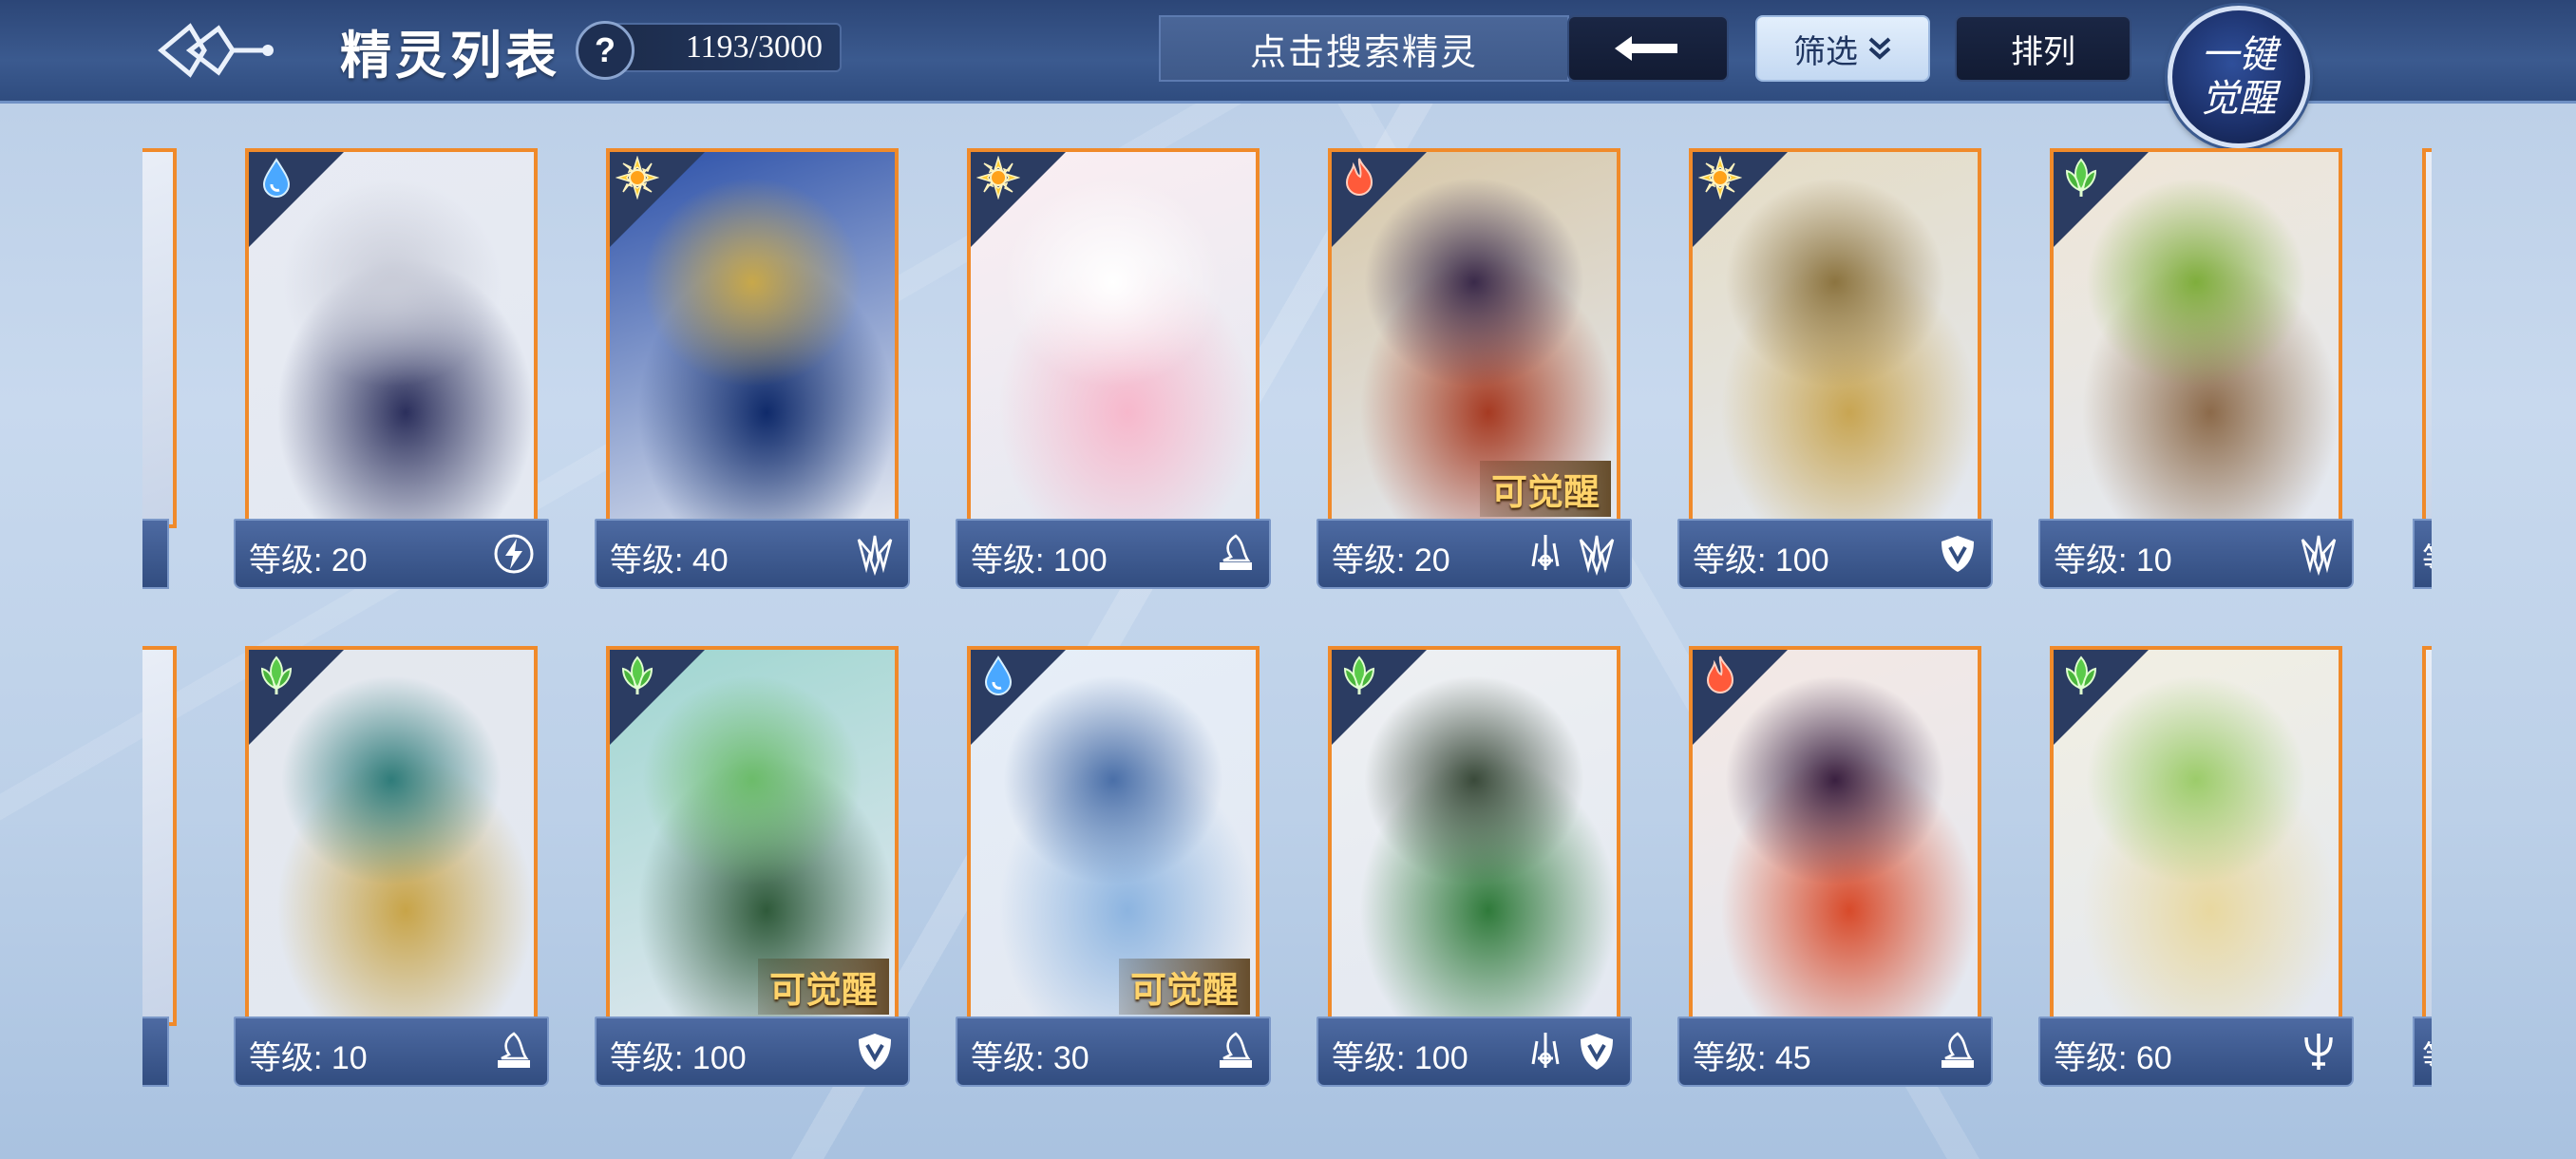  I want to click on awaken-button-line2: 觉醒, so click(2239, 98).